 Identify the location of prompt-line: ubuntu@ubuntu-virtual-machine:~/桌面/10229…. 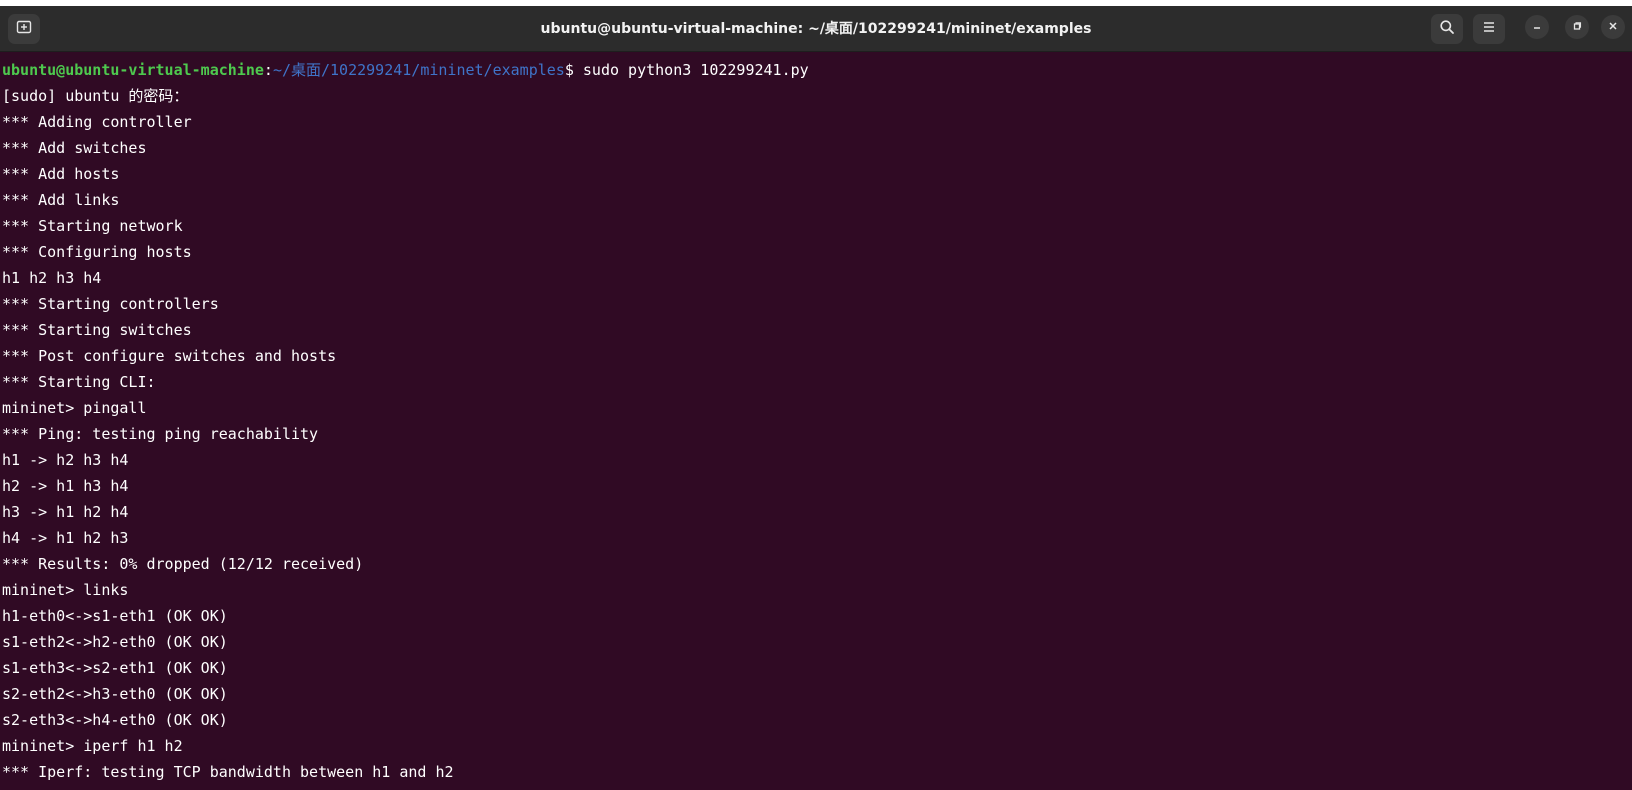
(817, 70).